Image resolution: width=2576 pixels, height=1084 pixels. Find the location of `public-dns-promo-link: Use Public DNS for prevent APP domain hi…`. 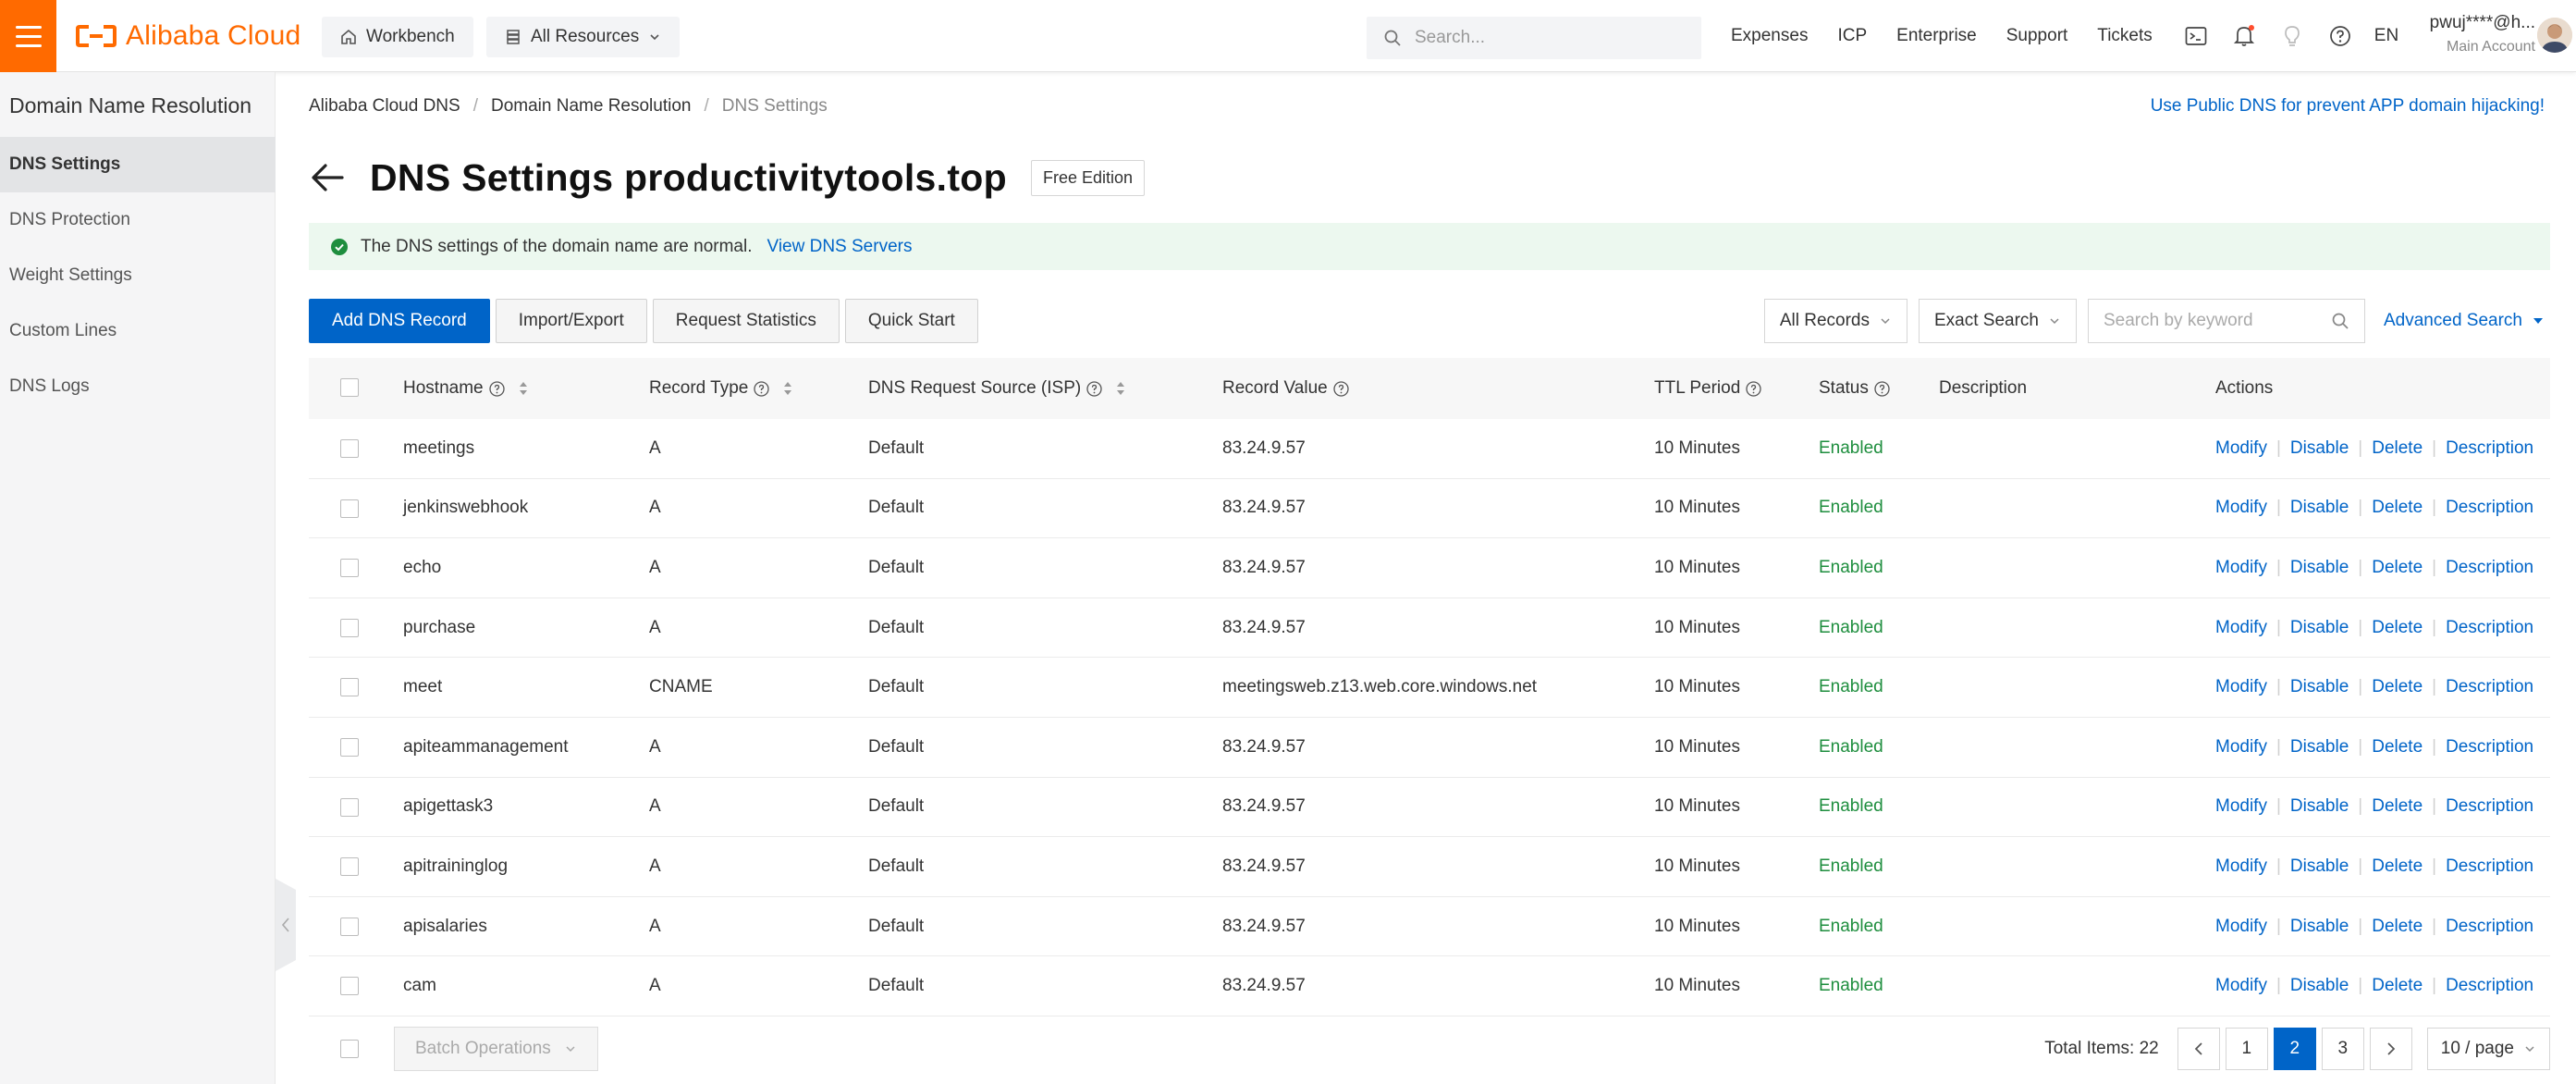

public-dns-promo-link: Use Public DNS for prevent APP domain hi… is located at coordinates (2348, 106).